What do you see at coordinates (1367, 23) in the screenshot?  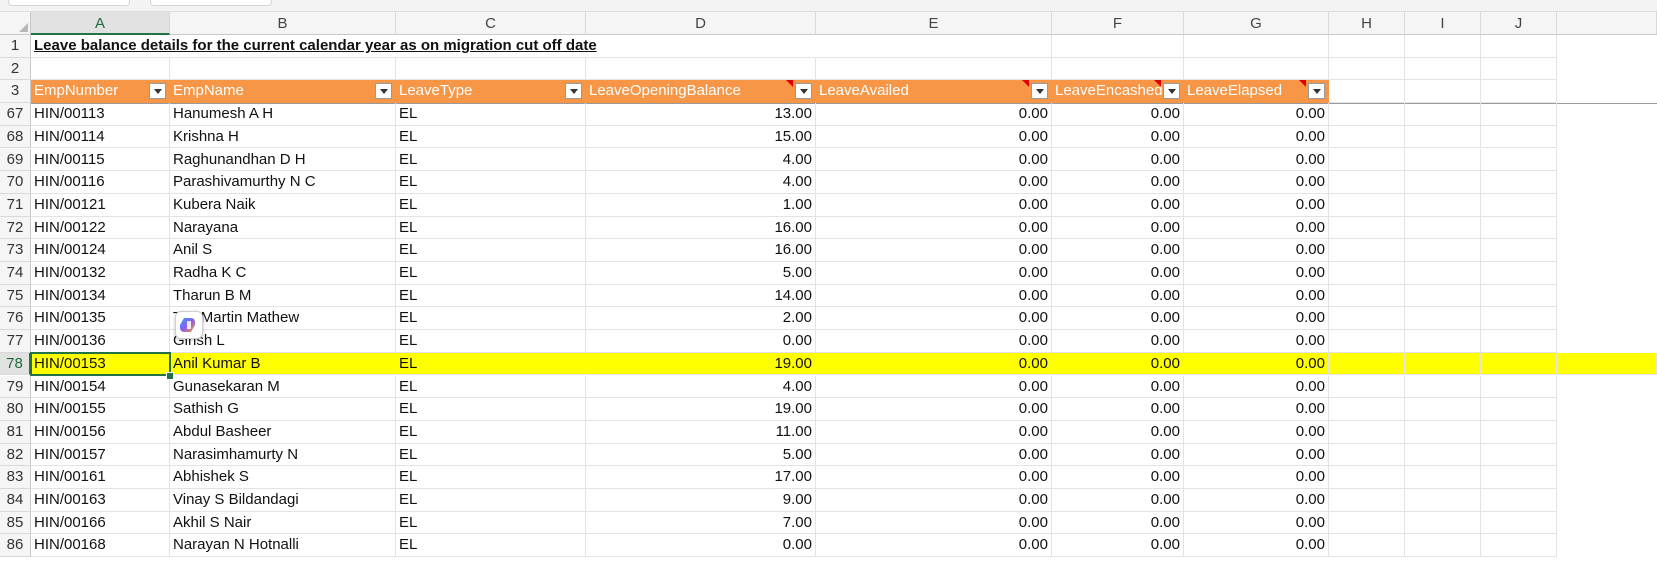 I see `column-header-h: H` at bounding box center [1367, 23].